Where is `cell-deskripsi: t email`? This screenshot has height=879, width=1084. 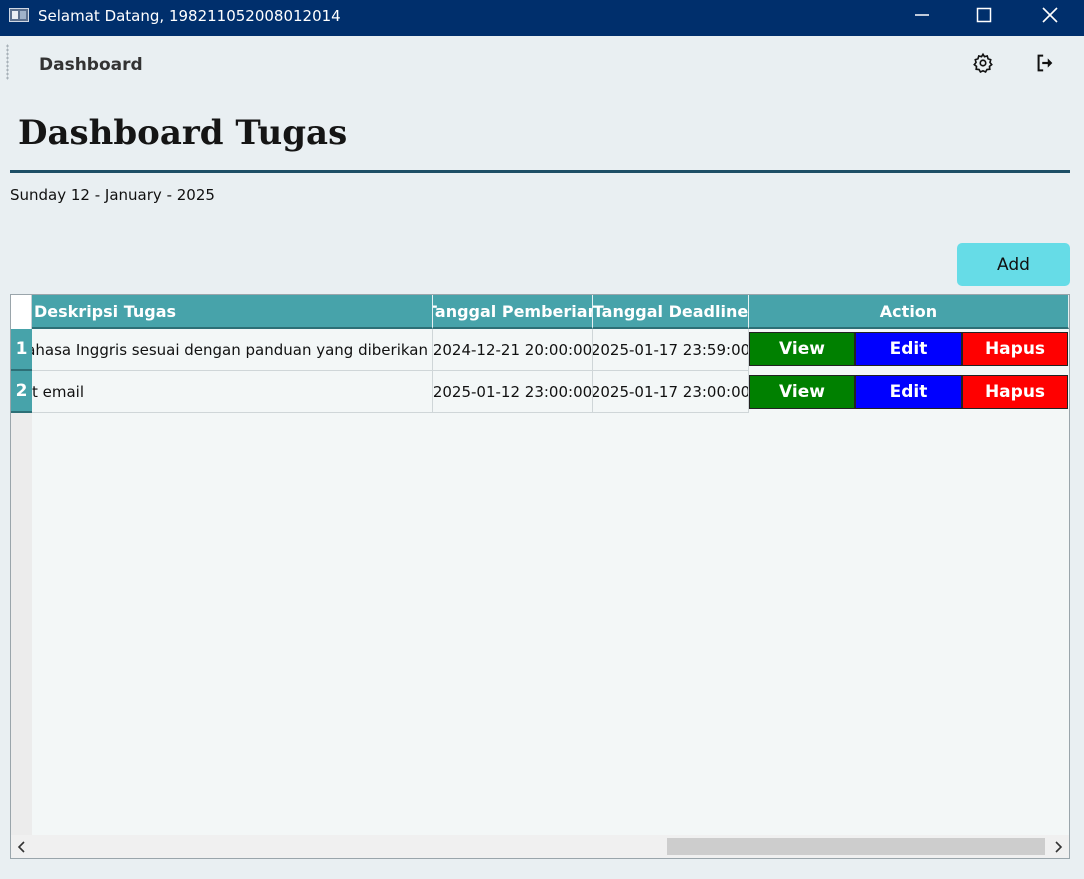 cell-deskripsi: t email is located at coordinates (232, 392).